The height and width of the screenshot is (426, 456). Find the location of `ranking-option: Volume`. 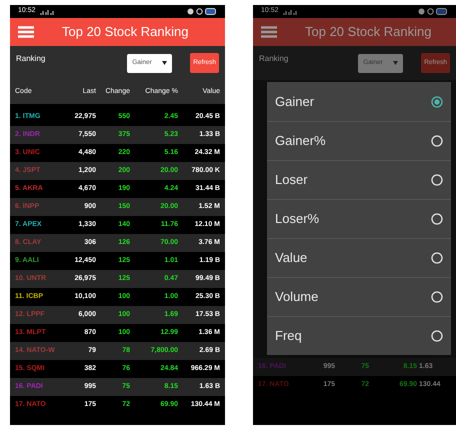

ranking-option: Volume is located at coordinates (359, 296).